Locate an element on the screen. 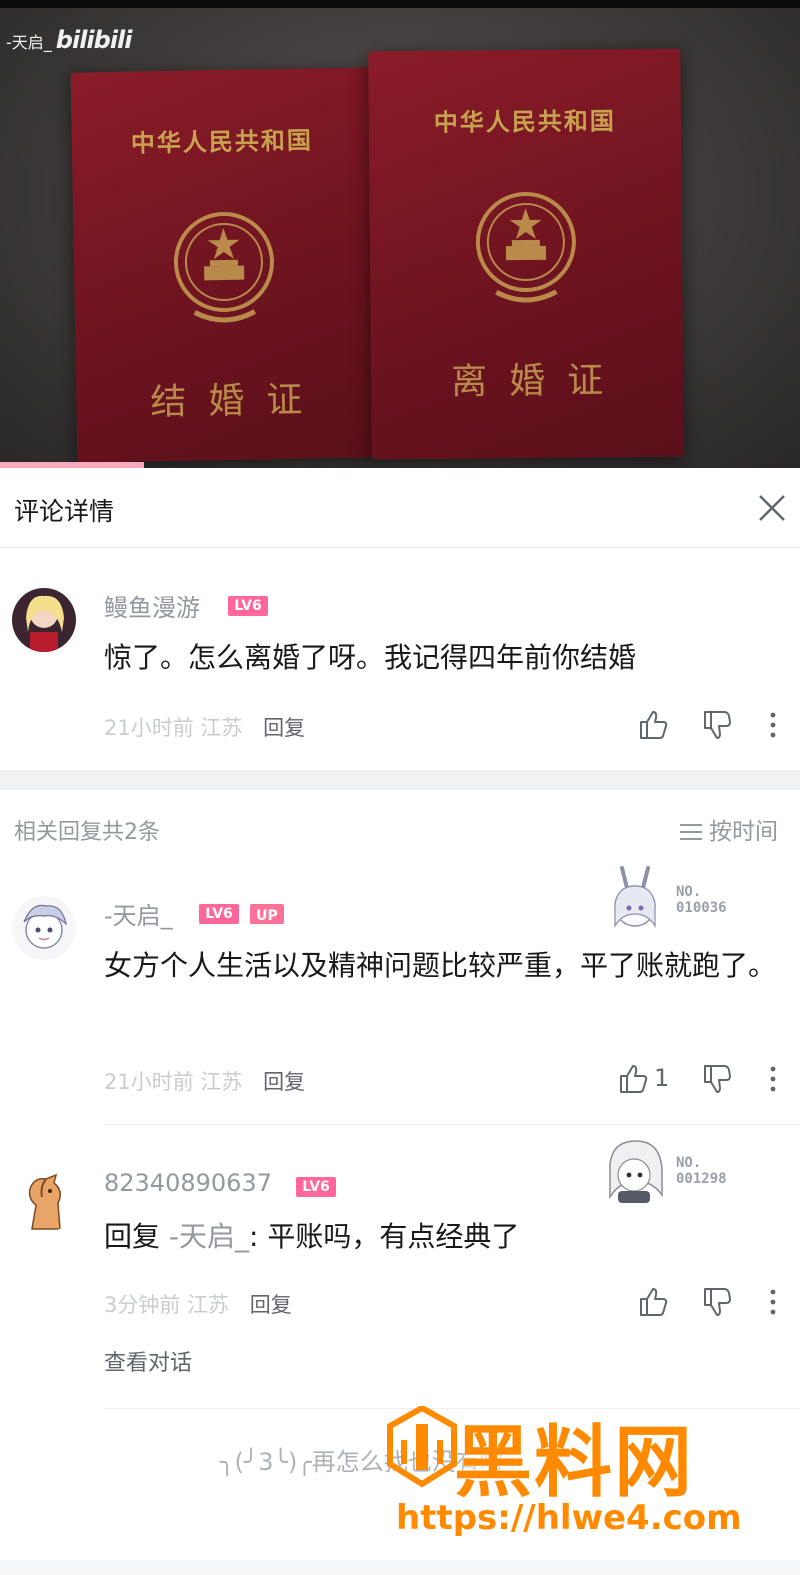 This screenshot has height=1575, width=800. main-comment: 鳗鱼漫游 LV6 惊了。怎么离婚了呀。我记得四年前你结婚 21小时前 江苏 回复 is located at coordinates (400, 659).